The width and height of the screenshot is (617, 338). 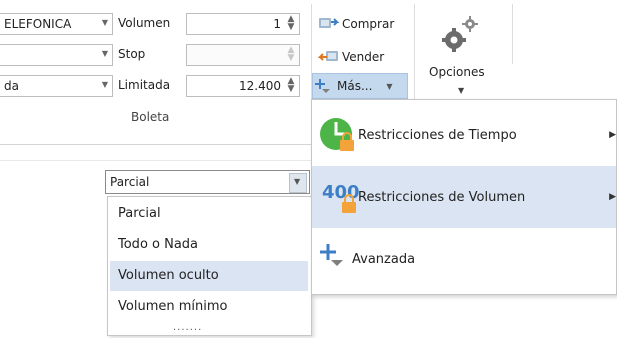 What do you see at coordinates (11, 86) in the screenshot?
I see `order-type-value: da` at bounding box center [11, 86].